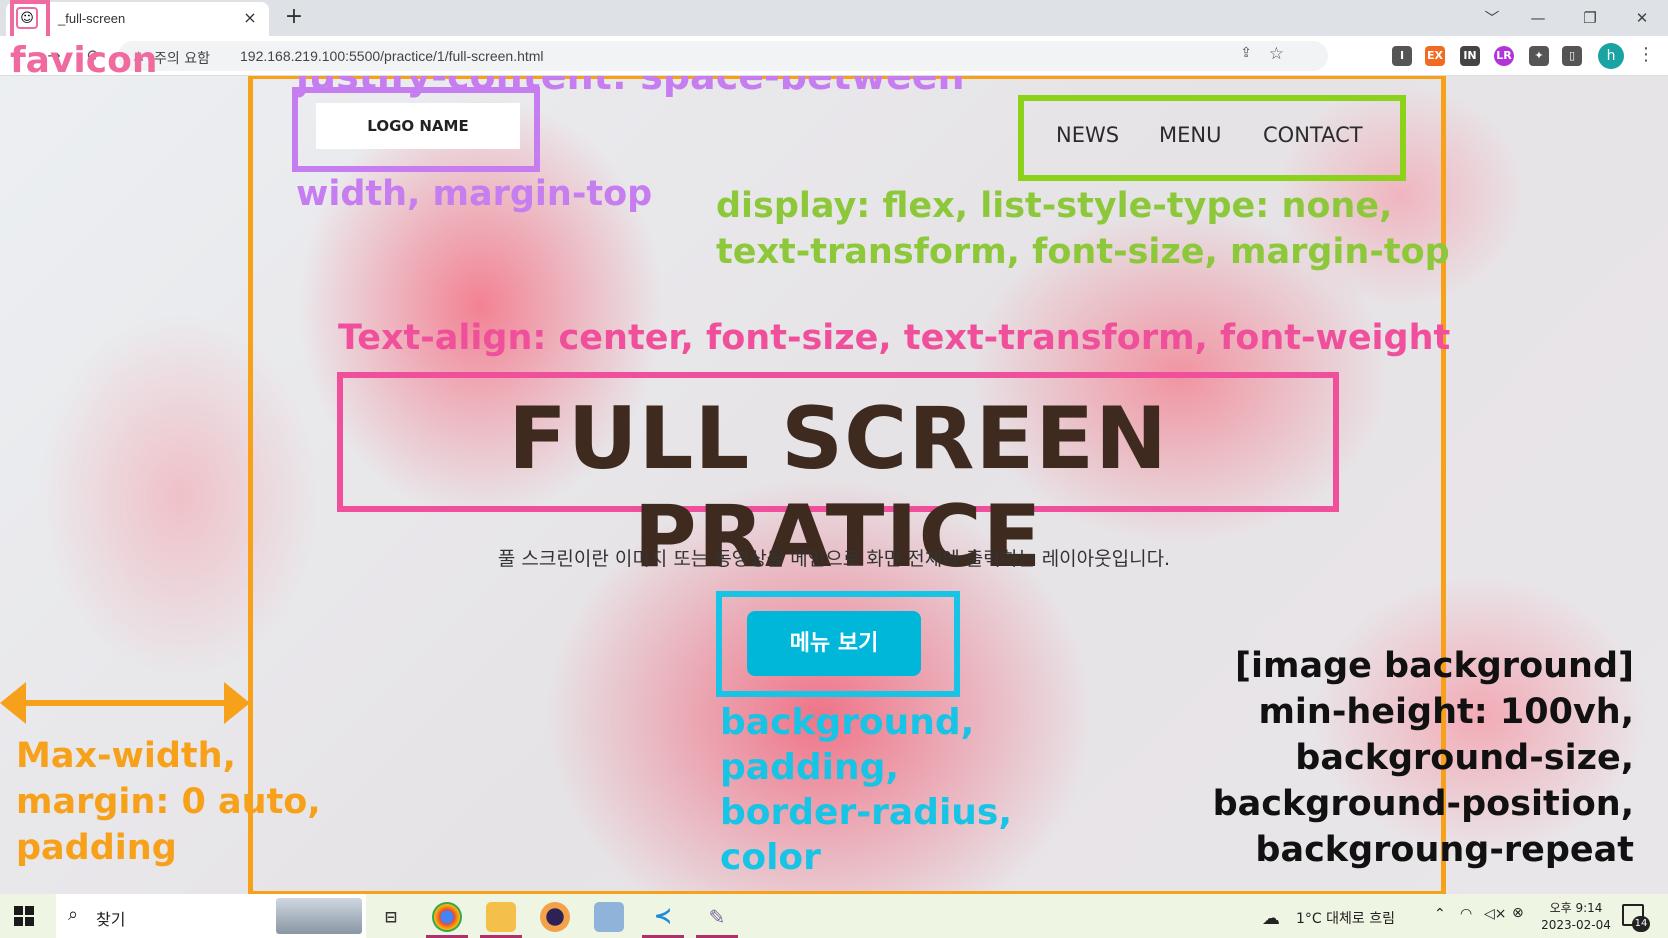 The height and width of the screenshot is (938, 1668). I want to click on taskbar-search: ⌕ 찾기, so click(211, 916).